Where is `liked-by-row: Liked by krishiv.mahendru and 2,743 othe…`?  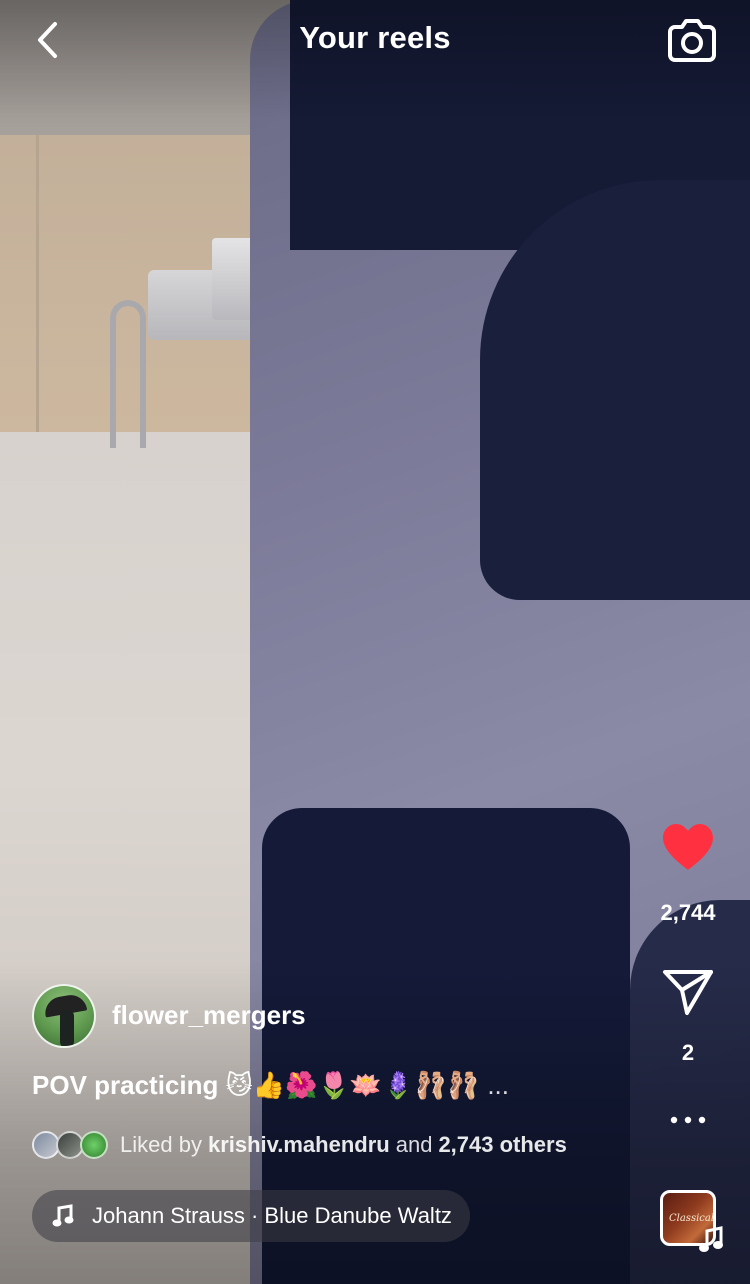
liked-by-row: Liked by krishiv.mahendru and 2,743 othe… is located at coordinates (302, 1145).